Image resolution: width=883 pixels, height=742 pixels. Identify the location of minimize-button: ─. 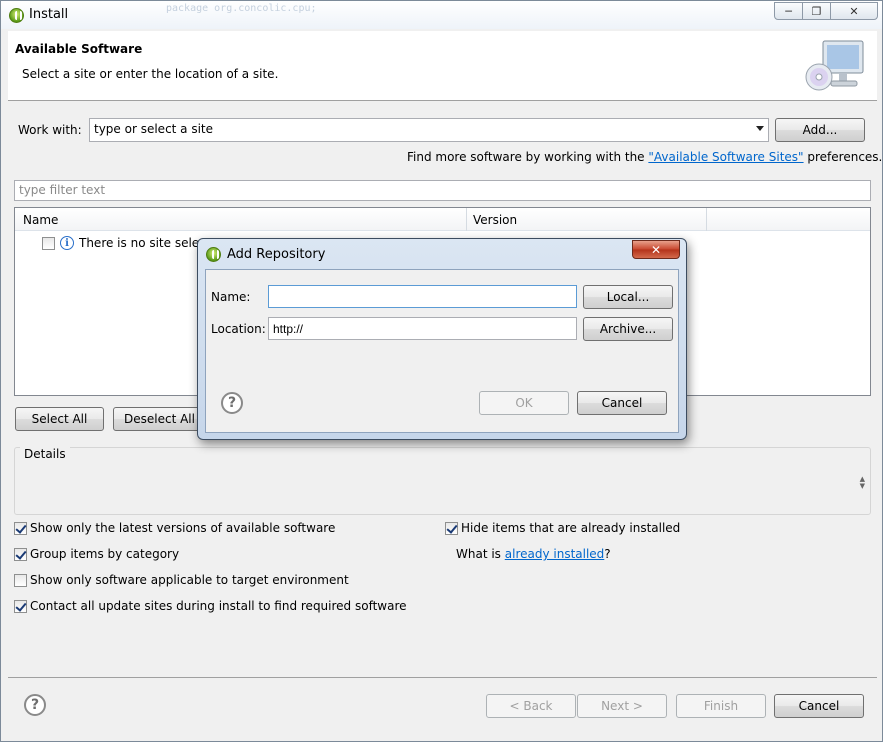
(788, 11).